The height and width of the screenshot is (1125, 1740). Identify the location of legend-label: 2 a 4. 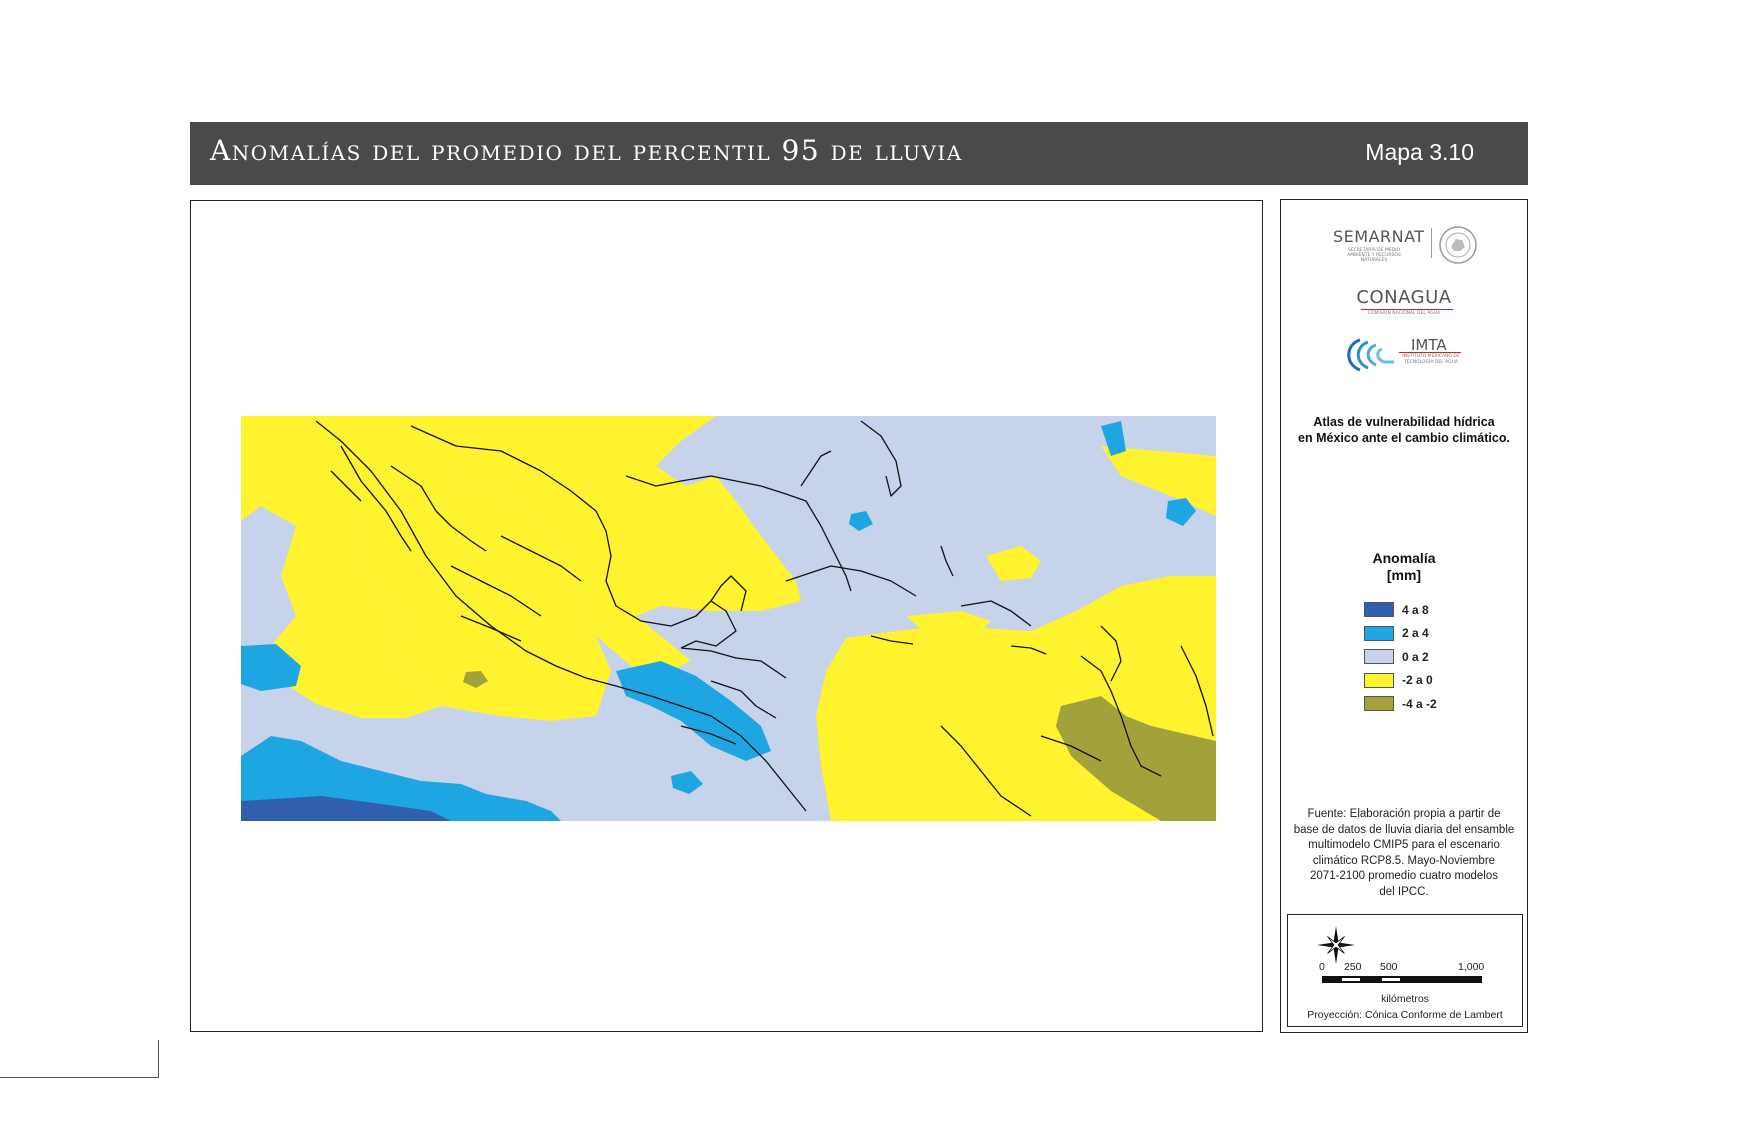
(1415, 633).